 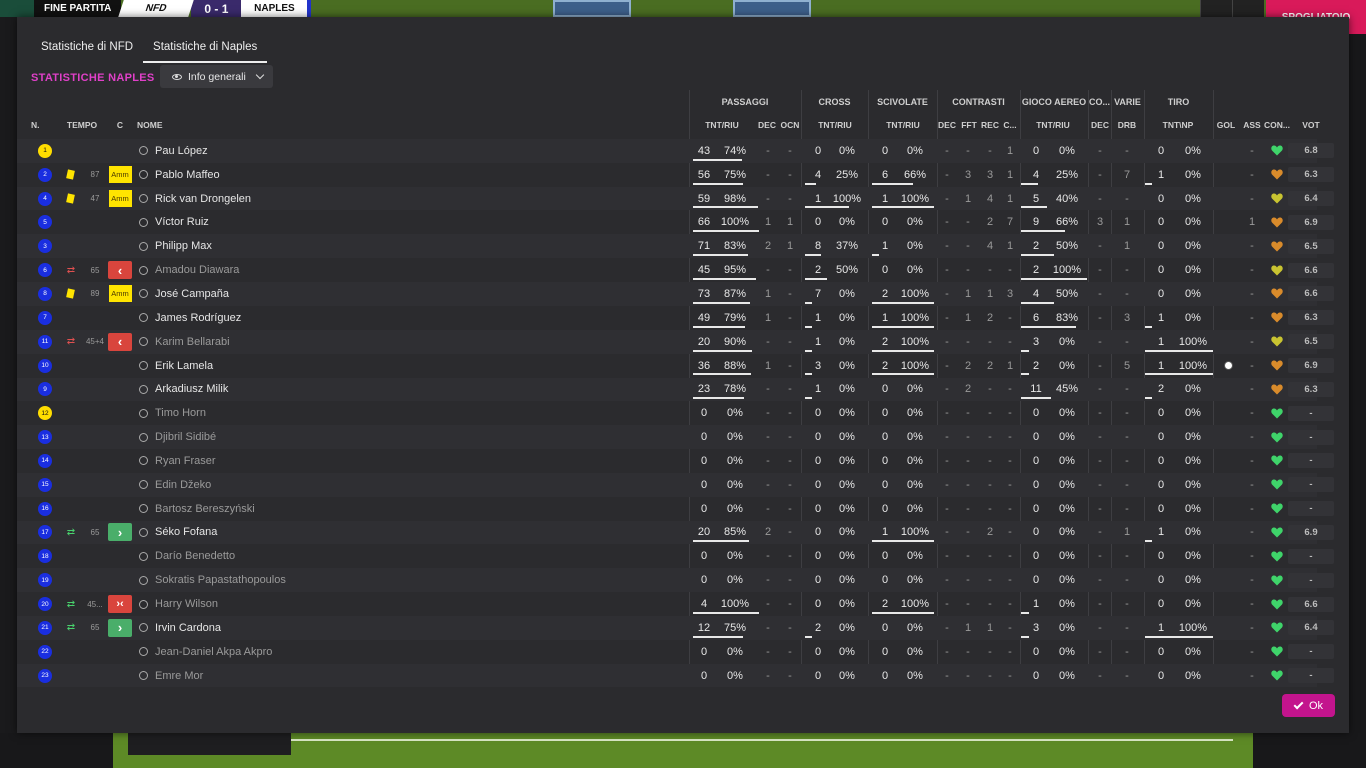 I want to click on player-name-cell: Harry Wilson, so click(x=178, y=604).